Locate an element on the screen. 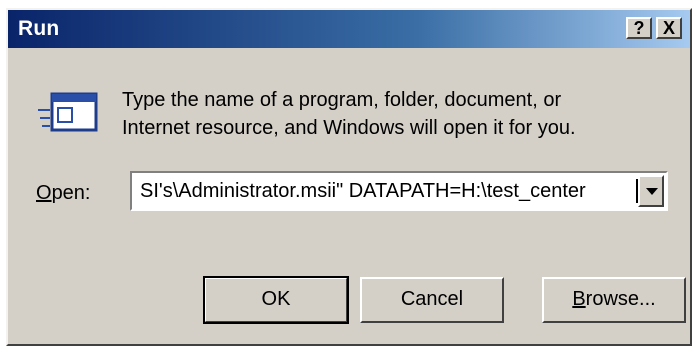 The image size is (696, 354). title-bar: Run ? X is located at coordinates (349, 29).